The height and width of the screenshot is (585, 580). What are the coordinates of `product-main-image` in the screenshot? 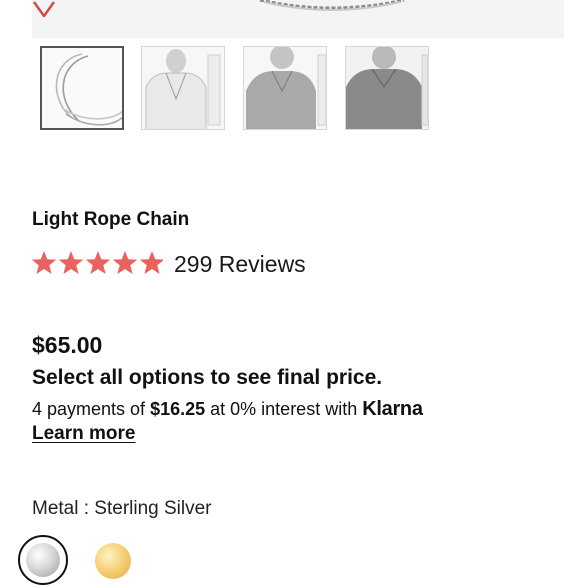 It's located at (298, 19).